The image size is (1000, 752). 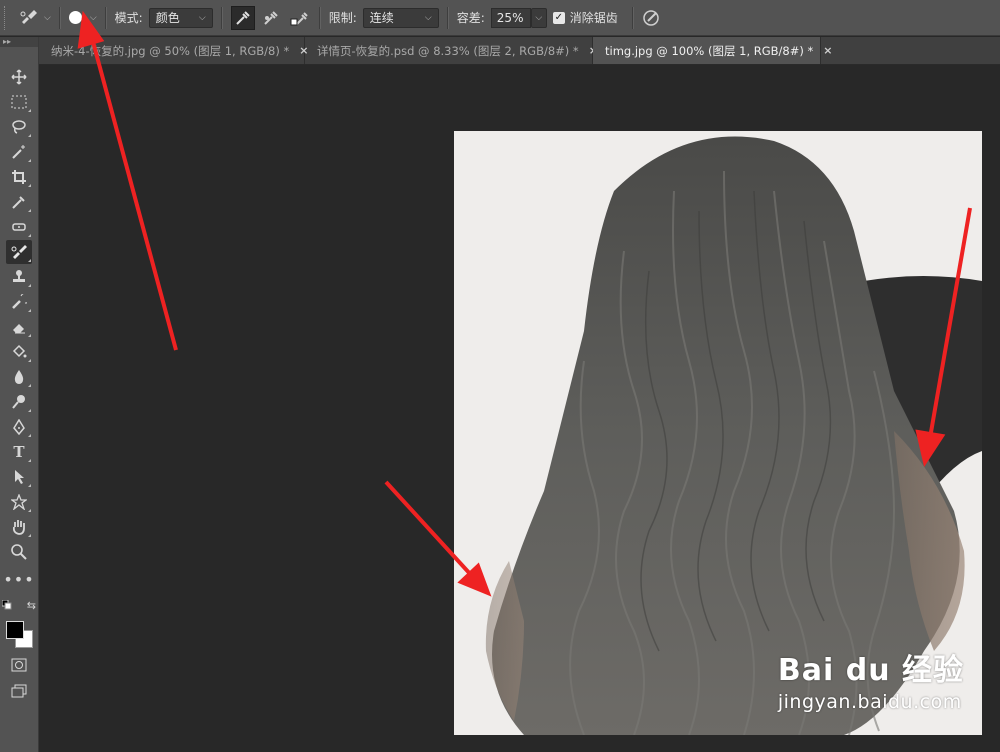 I want to click on healing-brush-tool, so click(x=19, y=227).